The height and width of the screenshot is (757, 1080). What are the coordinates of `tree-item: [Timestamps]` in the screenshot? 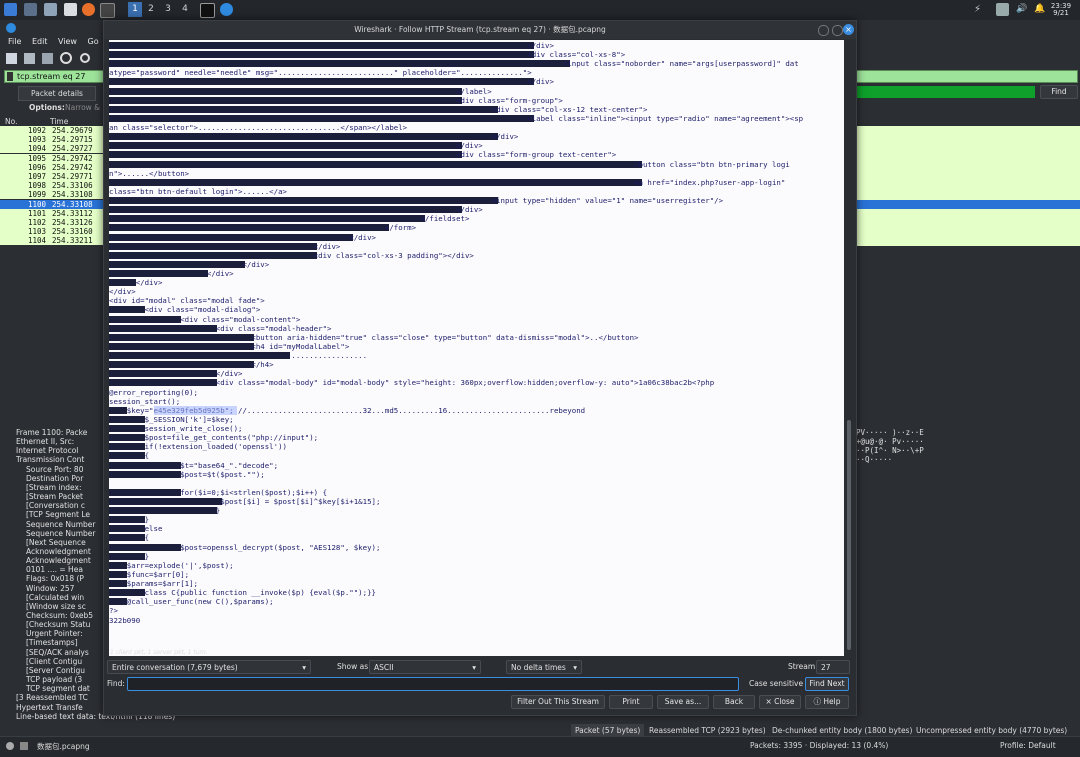 It's located at (52, 642).